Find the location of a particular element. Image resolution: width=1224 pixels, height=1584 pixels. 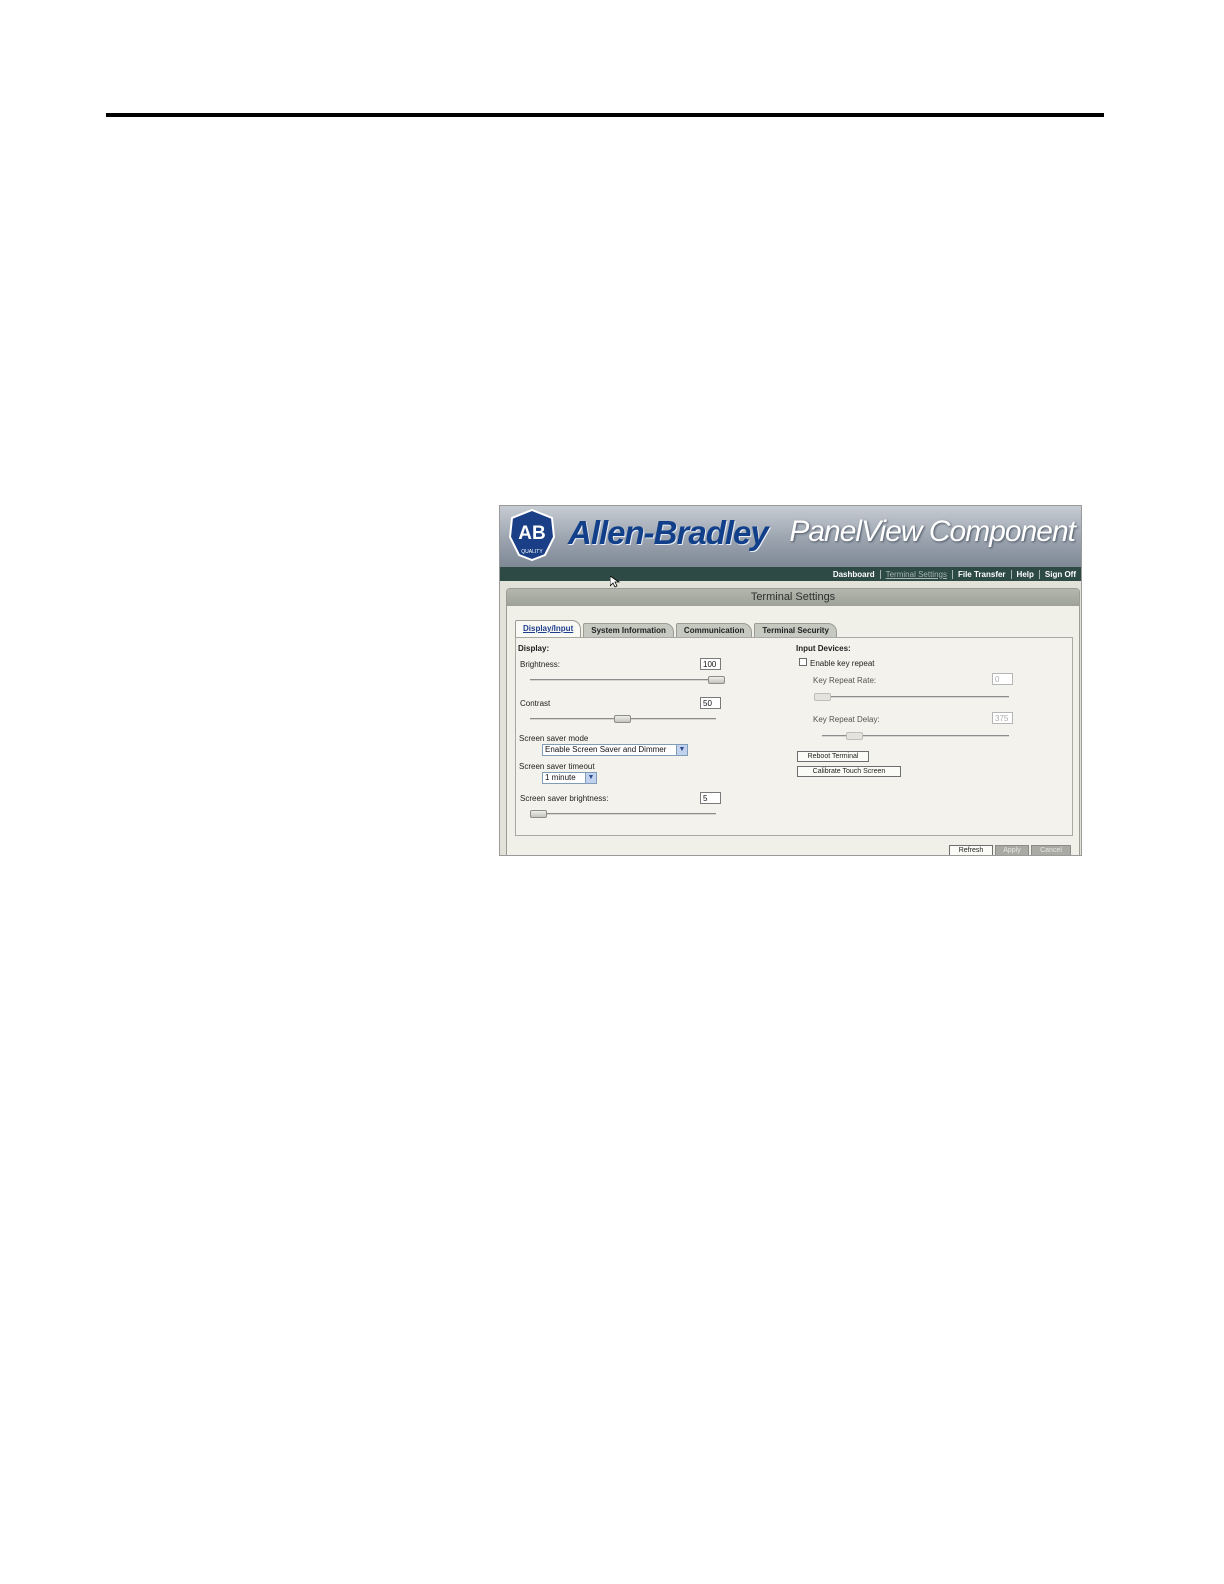

key-repeat-rate-field: 0 is located at coordinates (1002, 679).